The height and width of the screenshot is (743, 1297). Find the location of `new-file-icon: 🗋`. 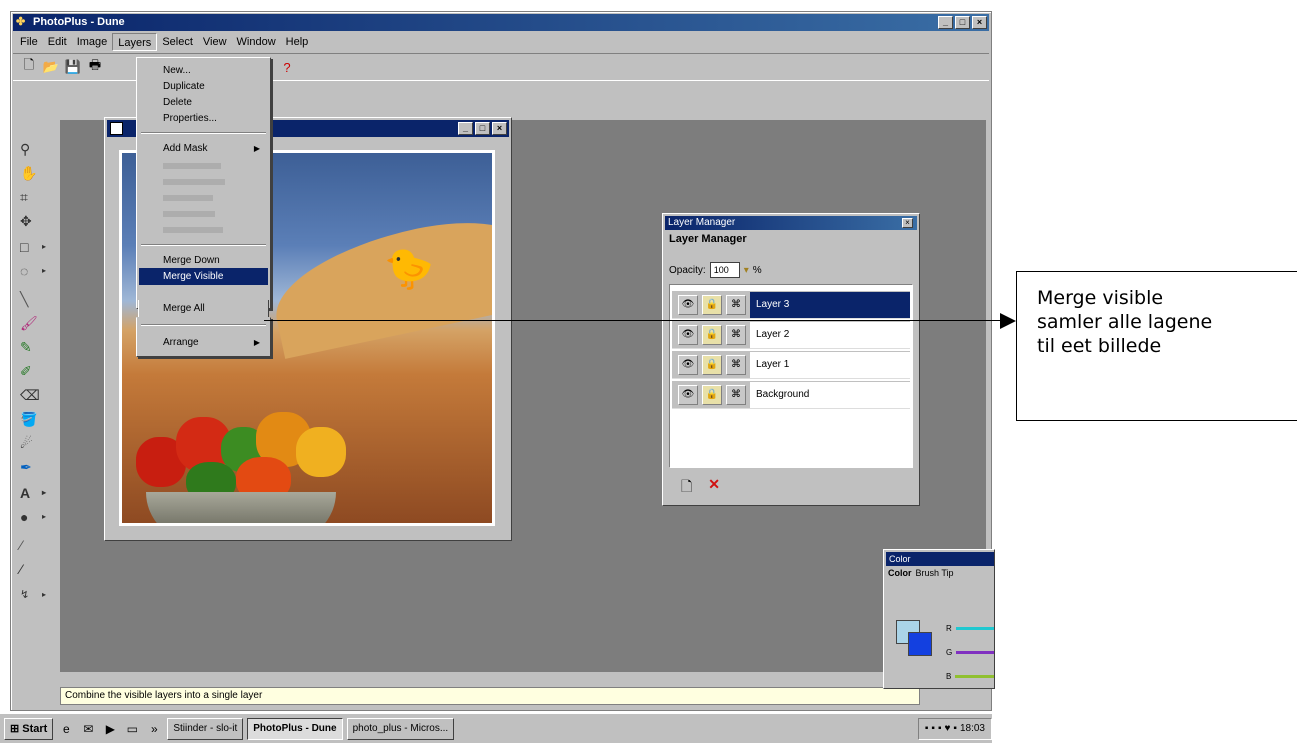

new-file-icon: 🗋 is located at coordinates (29, 67).